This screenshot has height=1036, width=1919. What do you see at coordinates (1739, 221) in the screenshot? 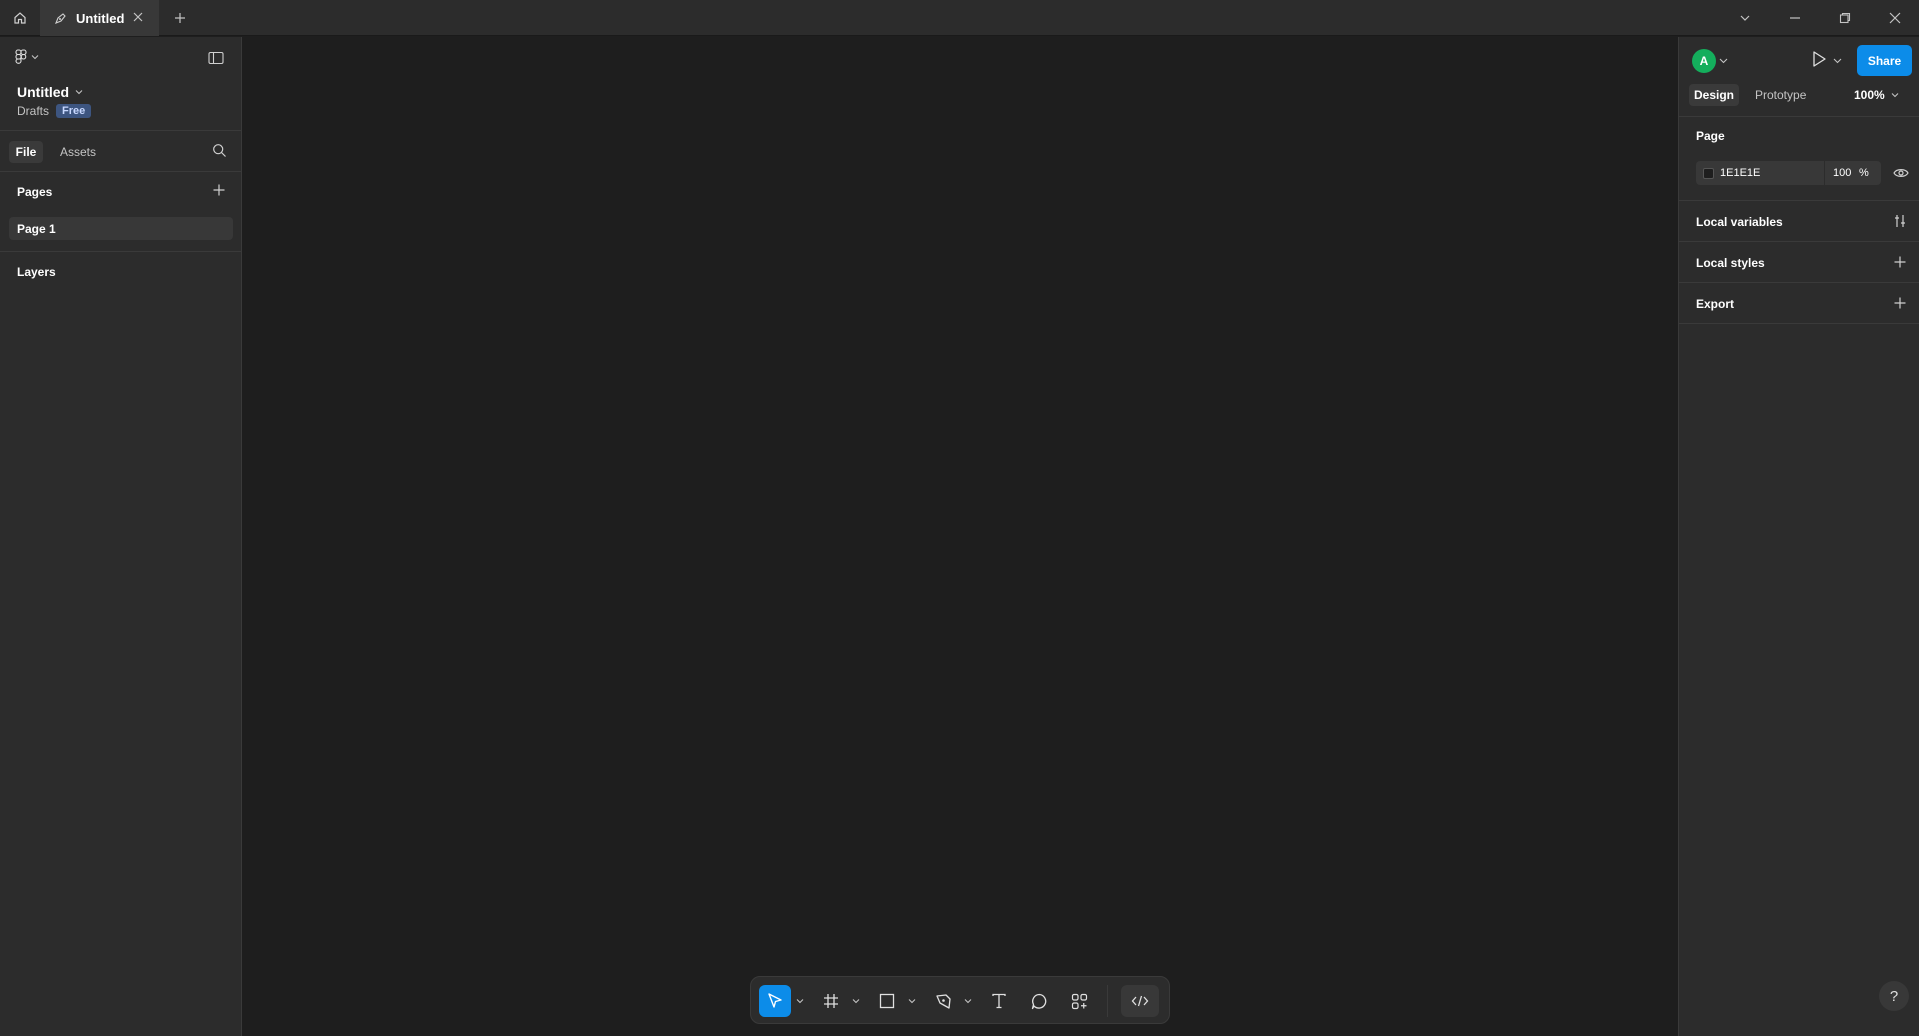
I see `local-variables-label: Local variables` at bounding box center [1739, 221].